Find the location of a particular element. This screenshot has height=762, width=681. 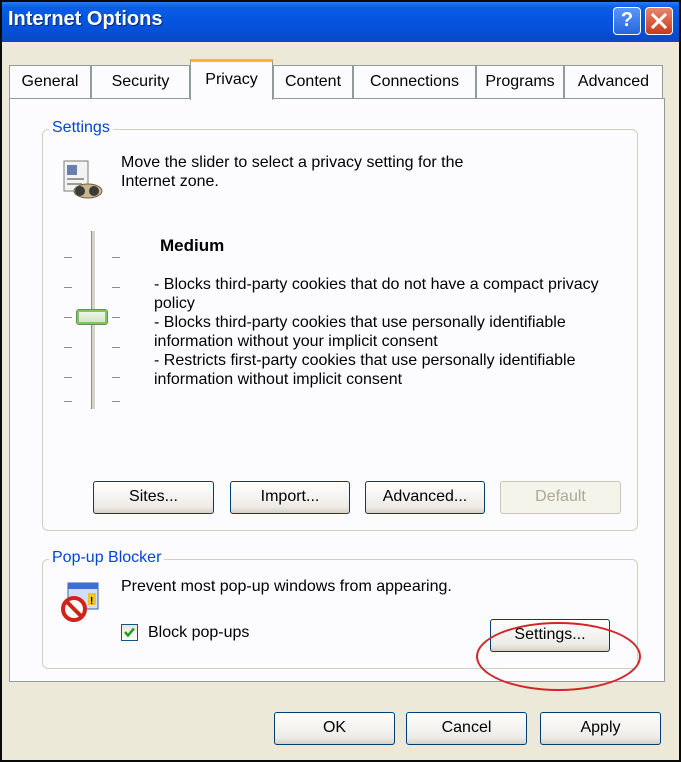

tab-security: Security is located at coordinates (140, 82).